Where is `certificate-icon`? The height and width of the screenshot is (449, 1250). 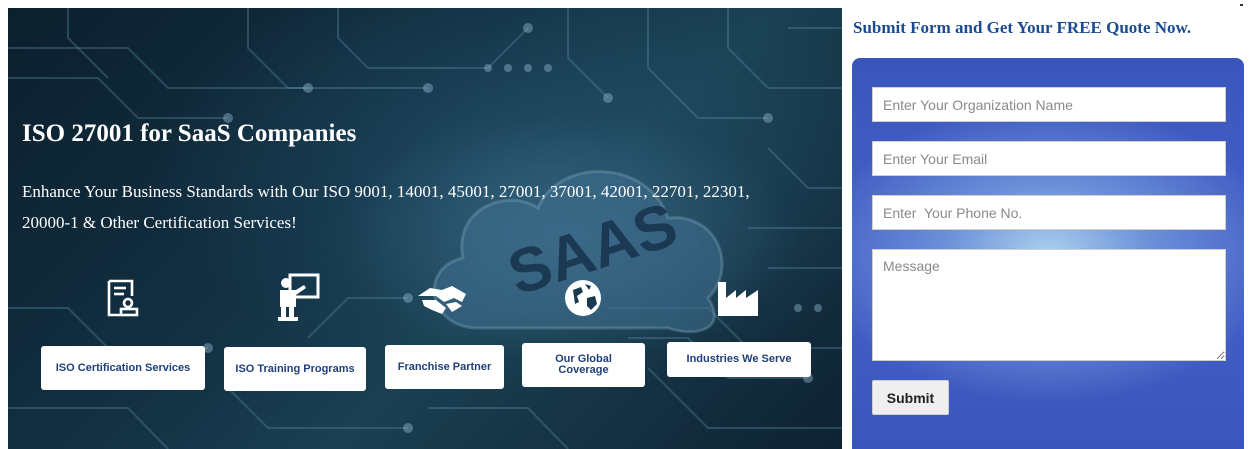 certificate-icon is located at coordinates (123, 298).